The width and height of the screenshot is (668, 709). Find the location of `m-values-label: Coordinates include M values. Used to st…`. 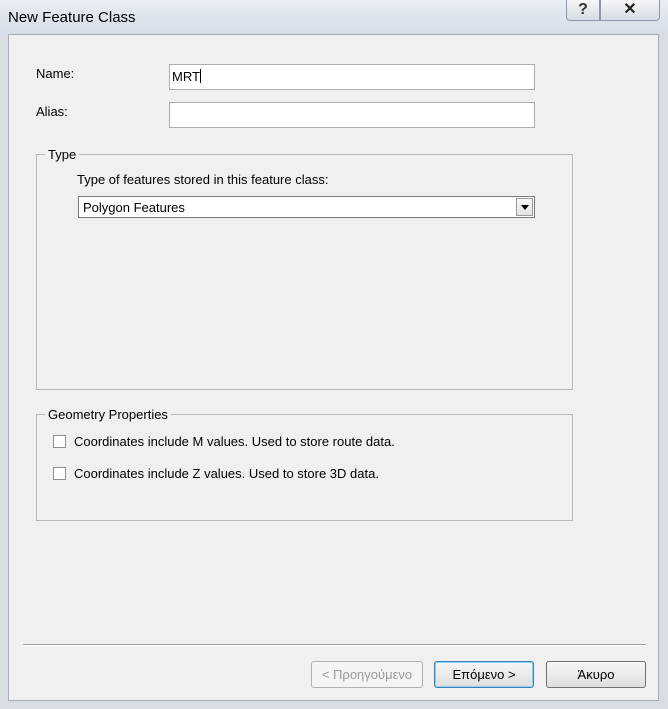

m-values-label: Coordinates include M values. Used to st… is located at coordinates (234, 441).